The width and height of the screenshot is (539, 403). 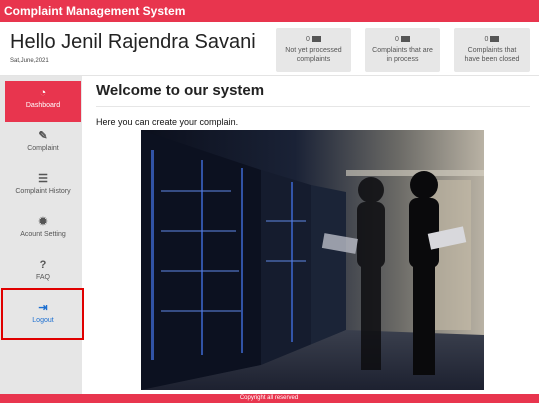 What do you see at coordinates (95, 11) in the screenshot?
I see `app-title: Complaint Management System` at bounding box center [95, 11].